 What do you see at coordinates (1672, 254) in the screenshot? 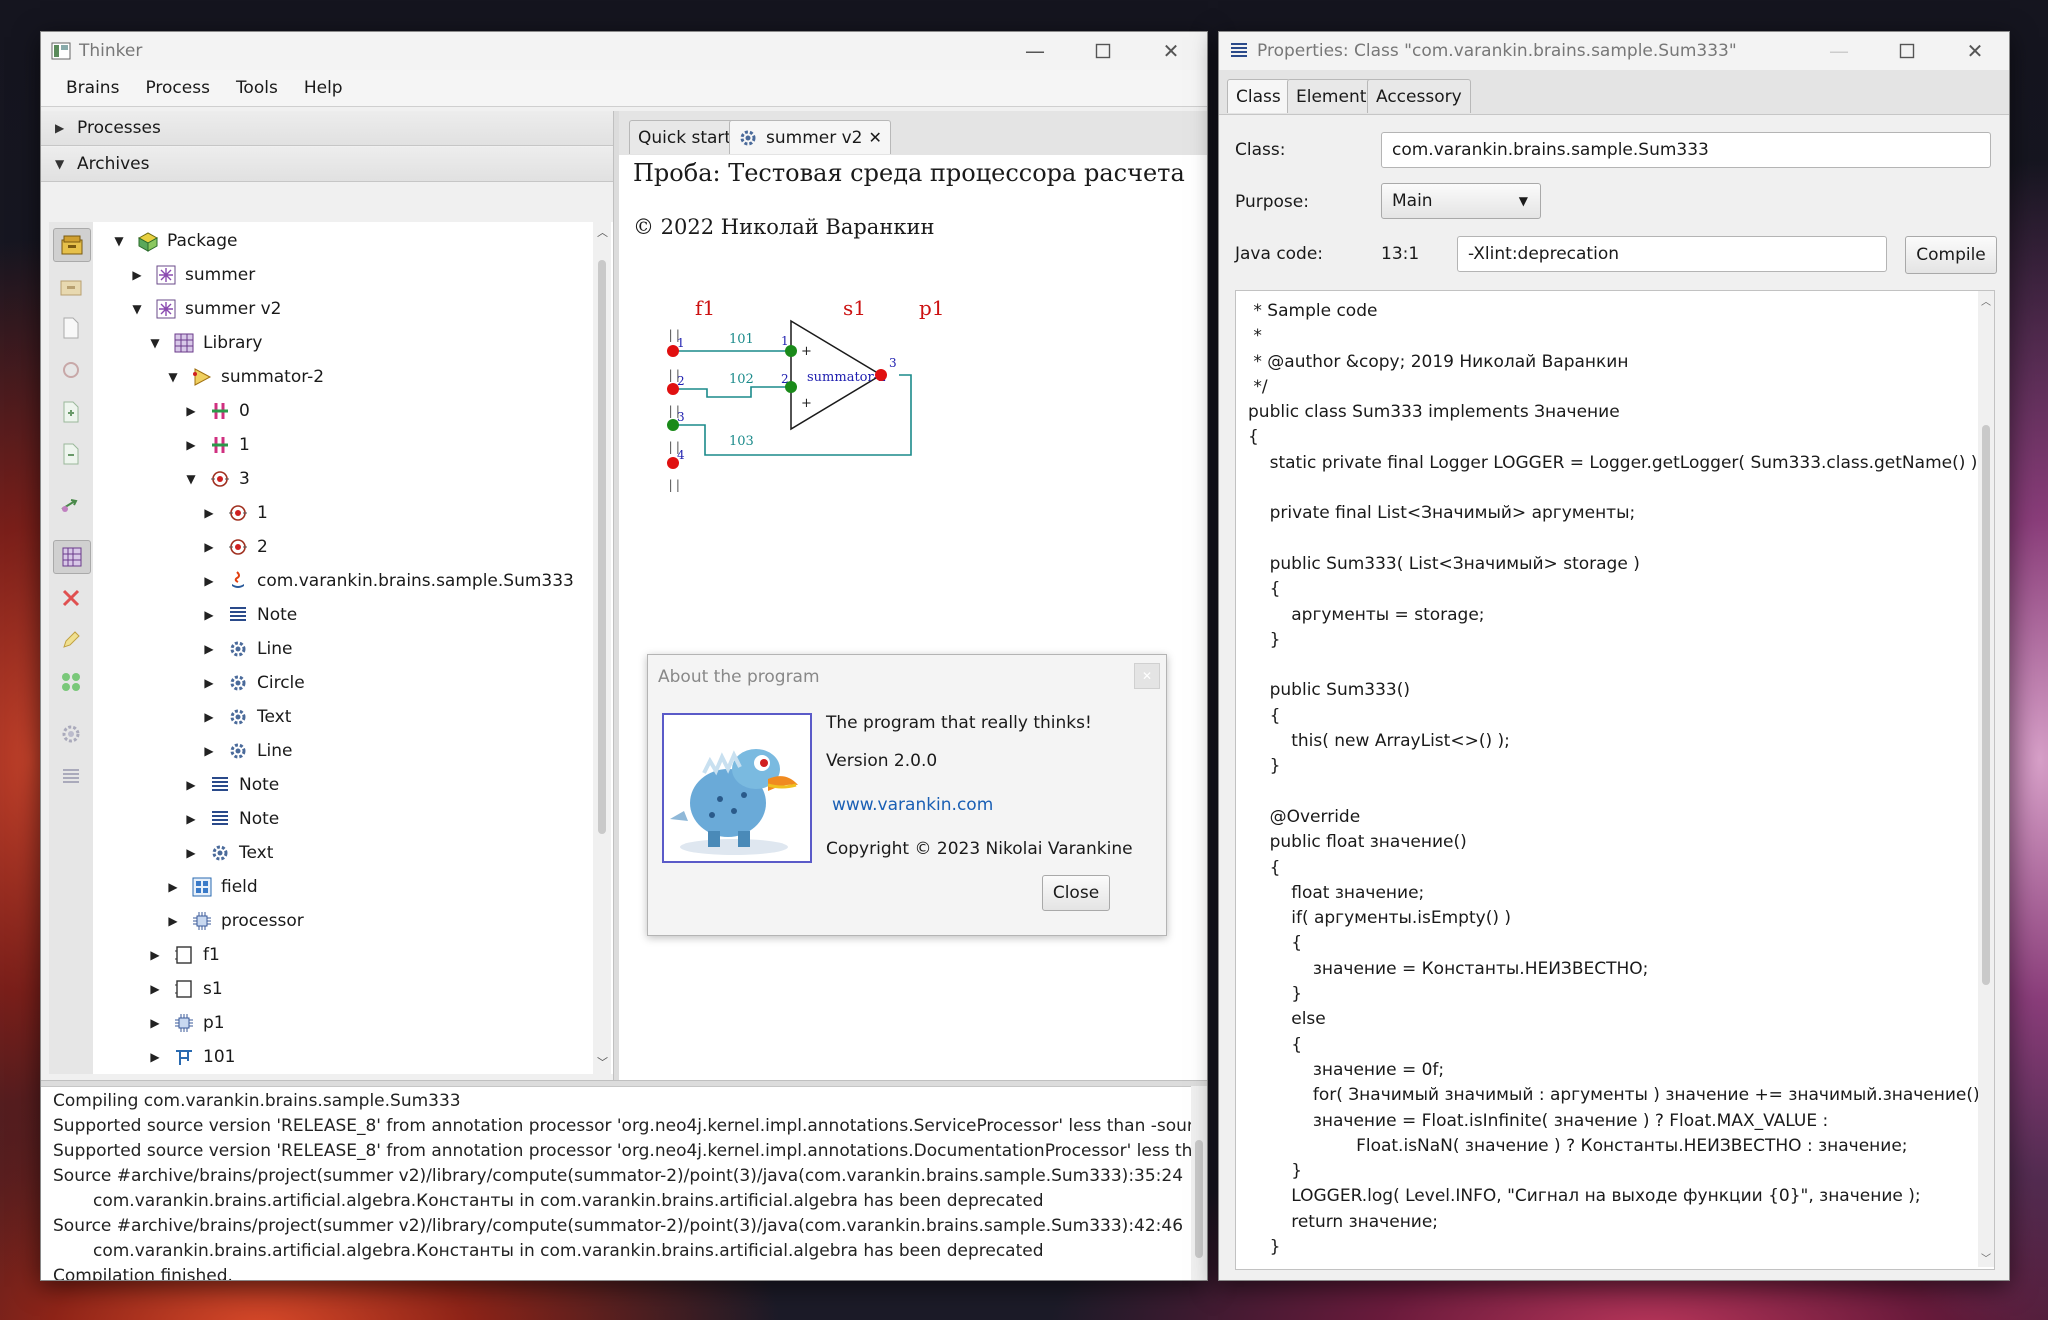
I see `compiler-options-field: -Xlint:deprecation` at bounding box center [1672, 254].